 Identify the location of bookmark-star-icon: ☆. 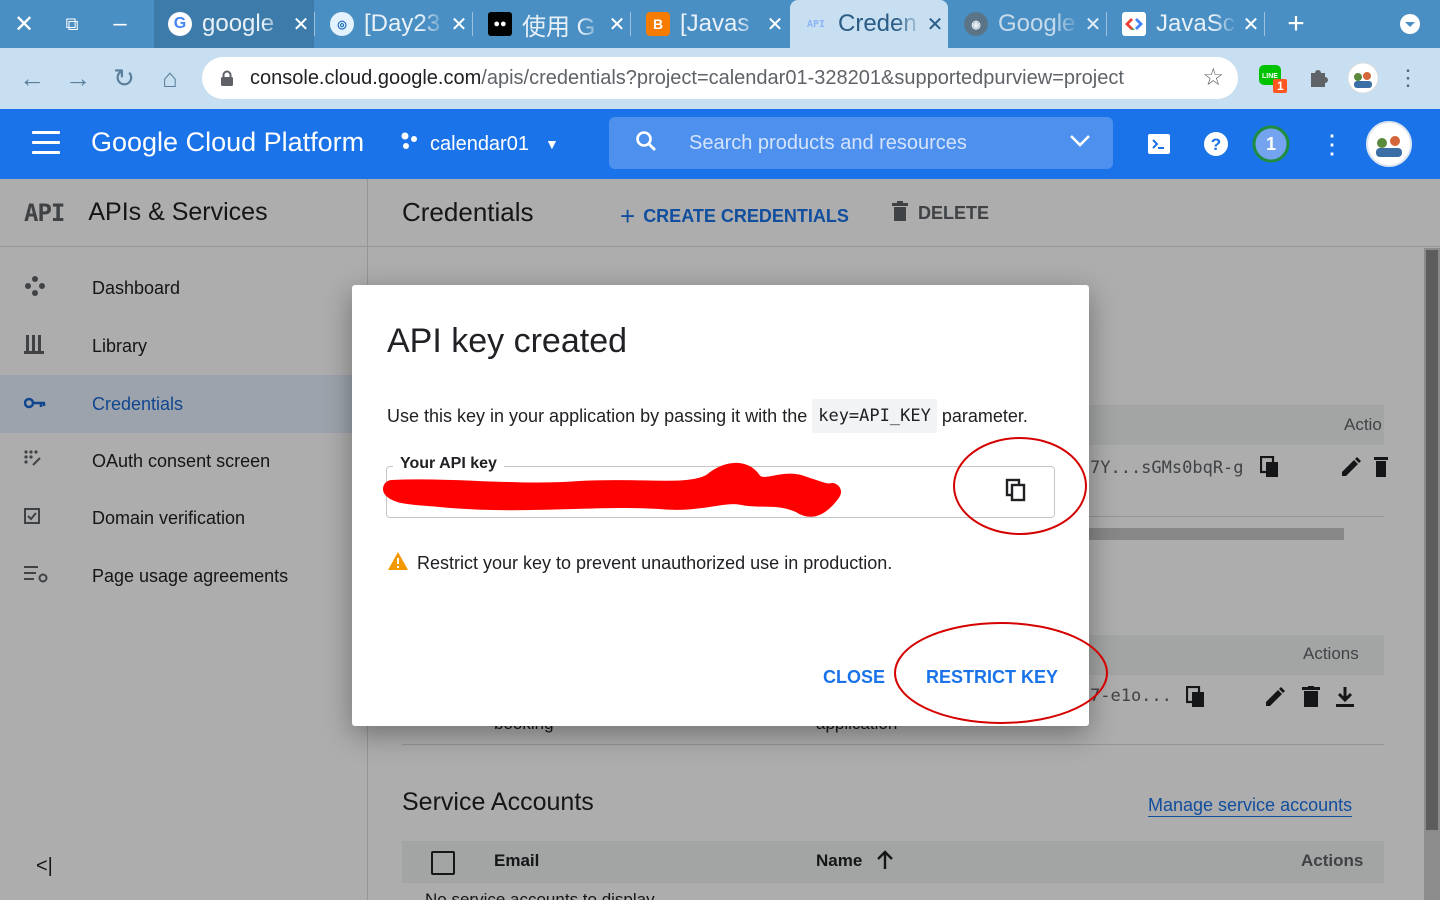
(1213, 77).